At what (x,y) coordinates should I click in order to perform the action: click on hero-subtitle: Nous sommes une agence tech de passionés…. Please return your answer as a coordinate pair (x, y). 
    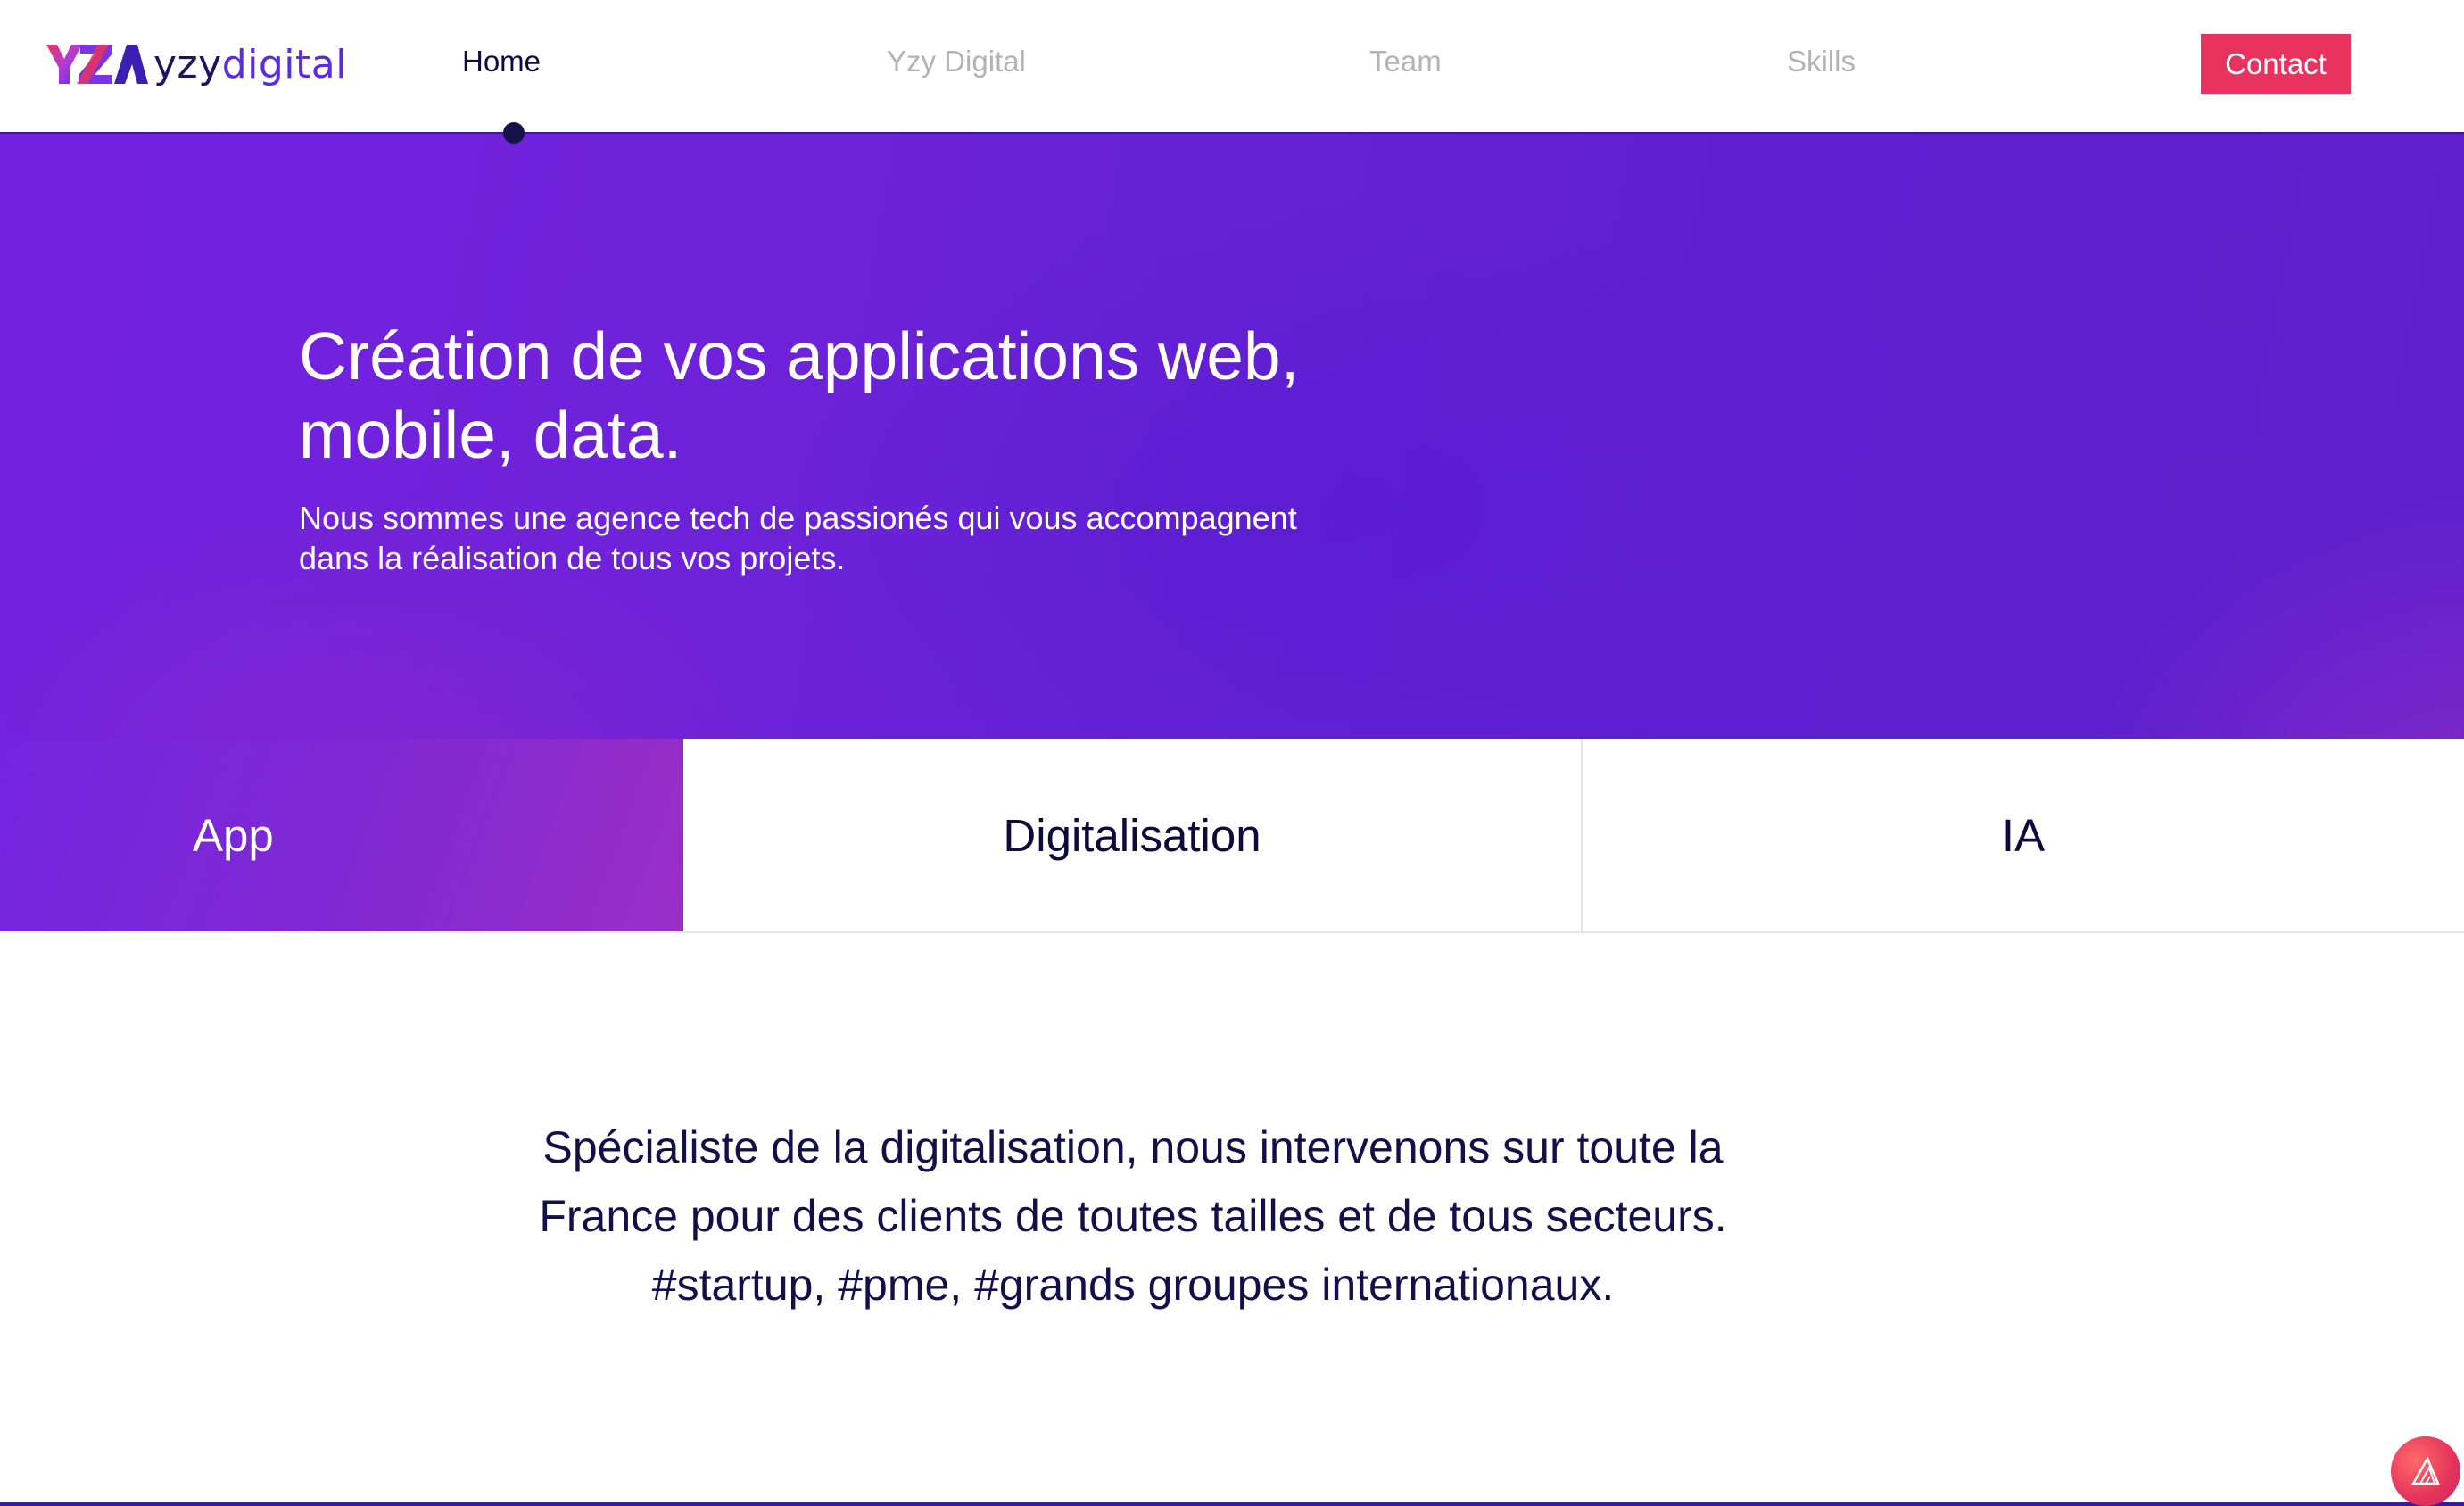
    Looking at the image, I should click on (857, 538).